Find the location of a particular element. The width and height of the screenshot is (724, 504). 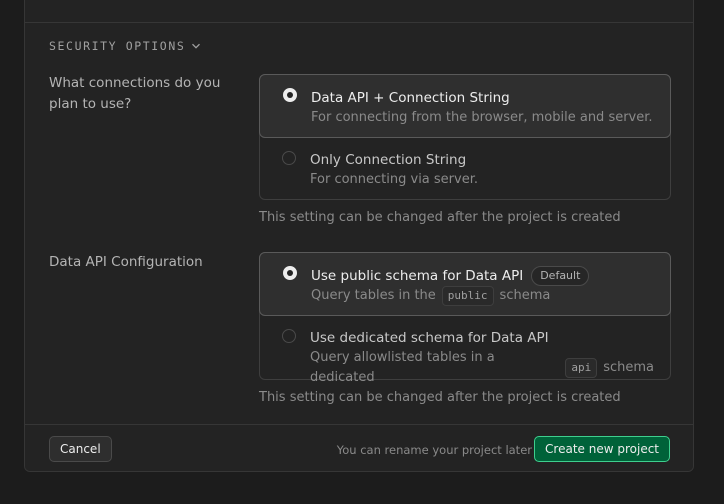

connections-label: What connections do you plan to use? is located at coordinates (135, 93).